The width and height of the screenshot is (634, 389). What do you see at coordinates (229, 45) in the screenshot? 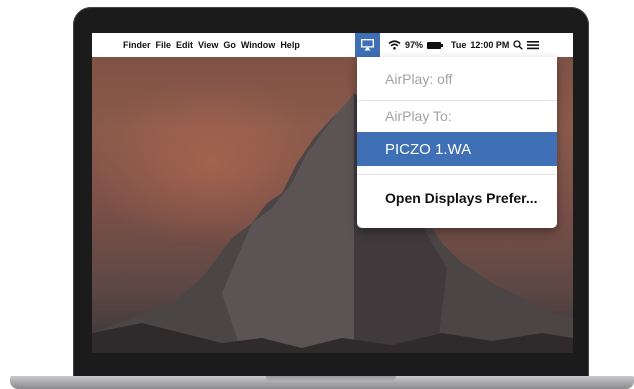
I see `menu-go: Go` at bounding box center [229, 45].